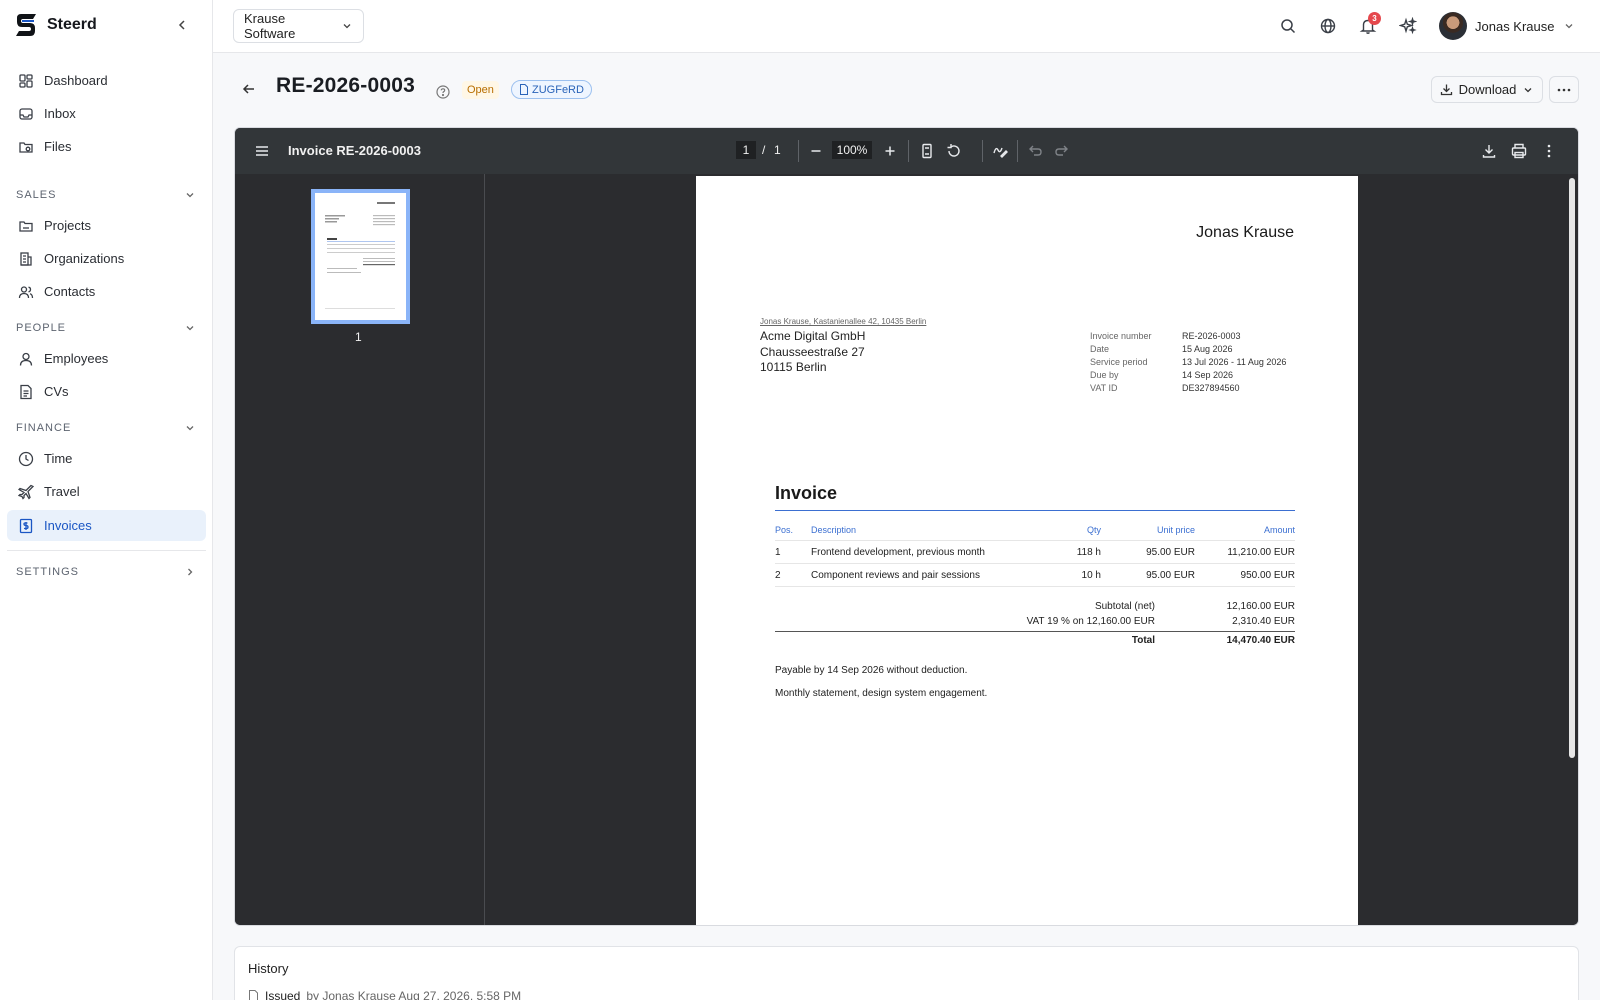  Describe the element at coordinates (898, 552) in the screenshot. I see `cell-description: Frontend development, previous month` at that location.